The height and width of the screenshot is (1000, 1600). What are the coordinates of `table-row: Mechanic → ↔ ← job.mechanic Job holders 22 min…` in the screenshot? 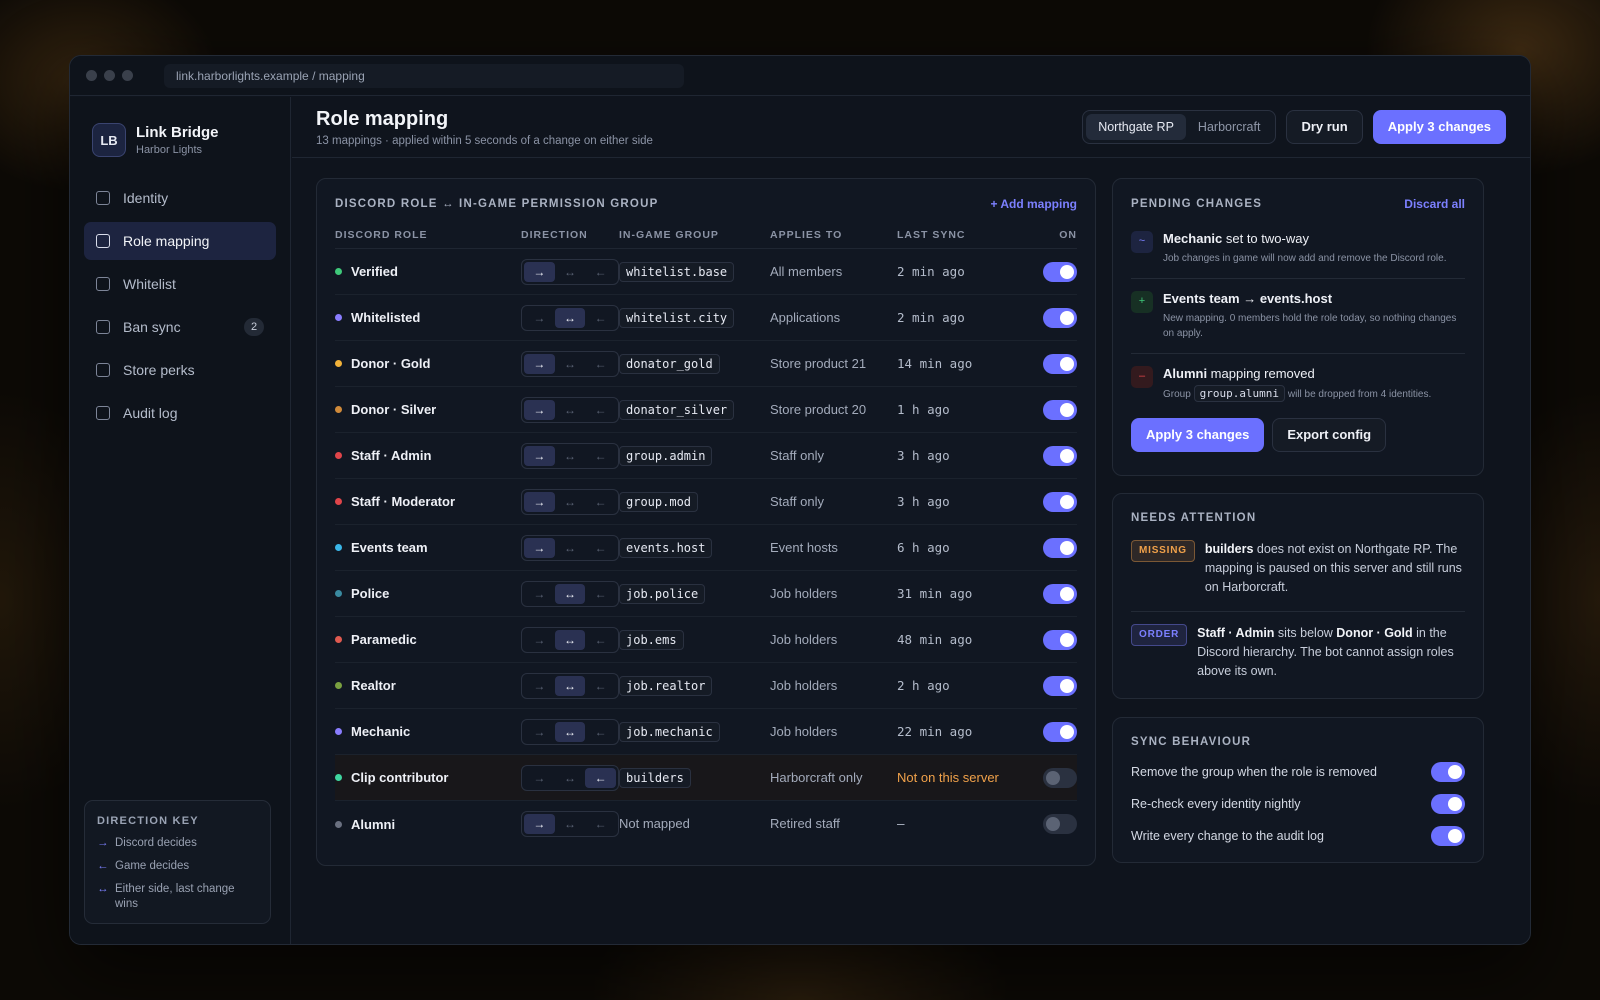 It's located at (706, 732).